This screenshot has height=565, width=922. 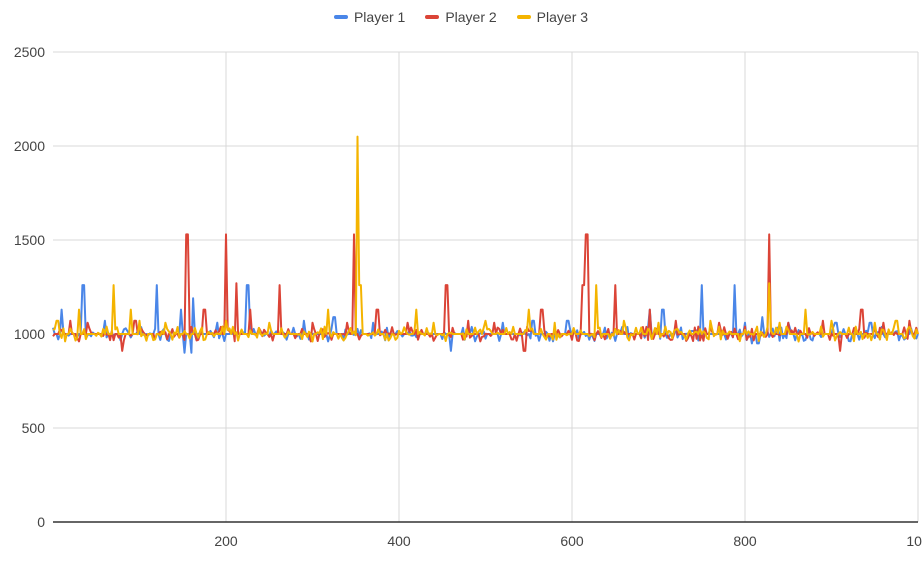 I want to click on x-tick-label: 200, so click(x=226, y=541).